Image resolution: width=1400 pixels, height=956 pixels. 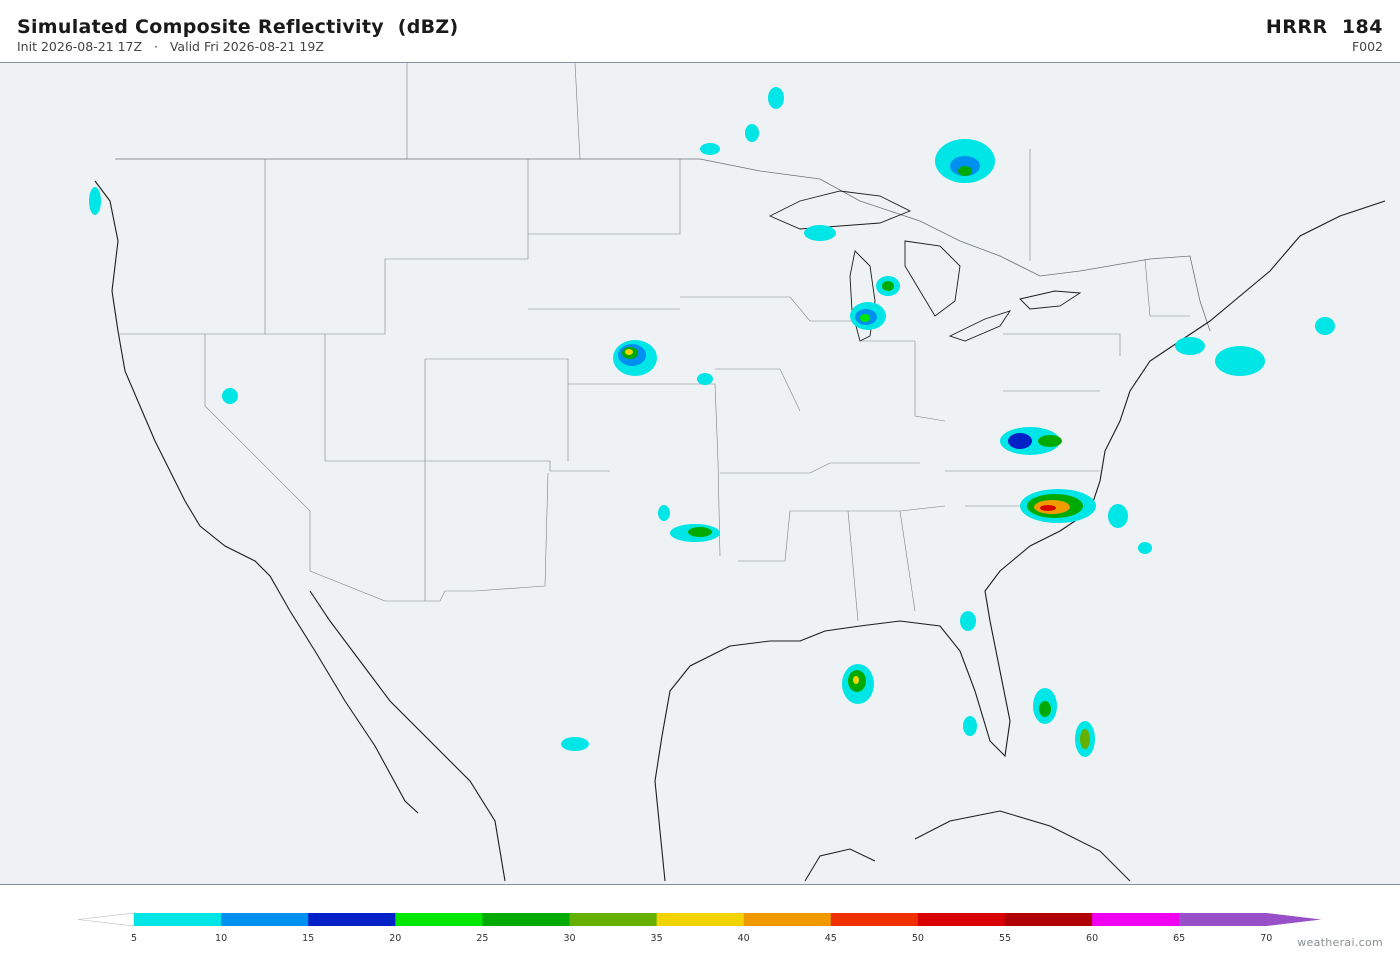 I want to click on storm-cluster-virginia, so click(x=1031, y=441).